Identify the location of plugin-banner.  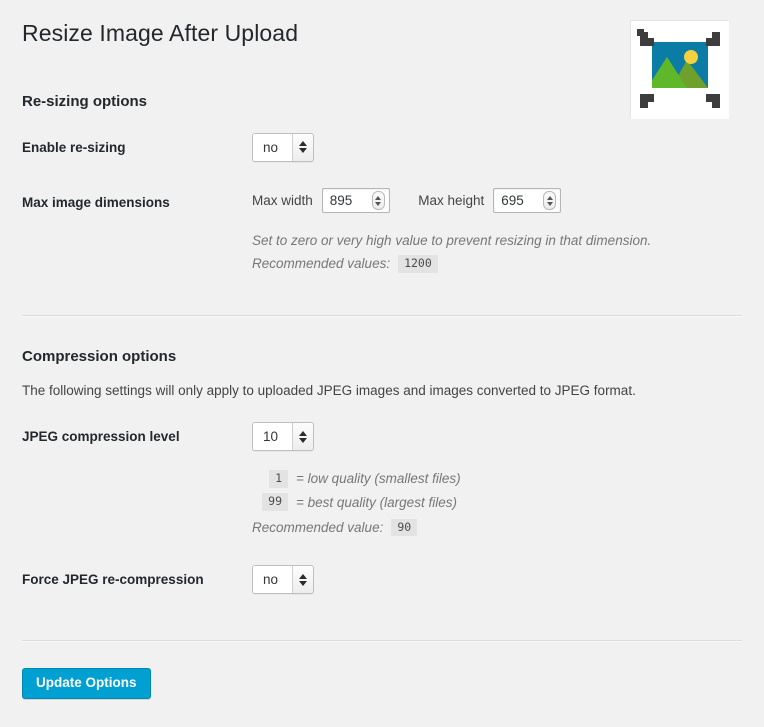
(679, 69).